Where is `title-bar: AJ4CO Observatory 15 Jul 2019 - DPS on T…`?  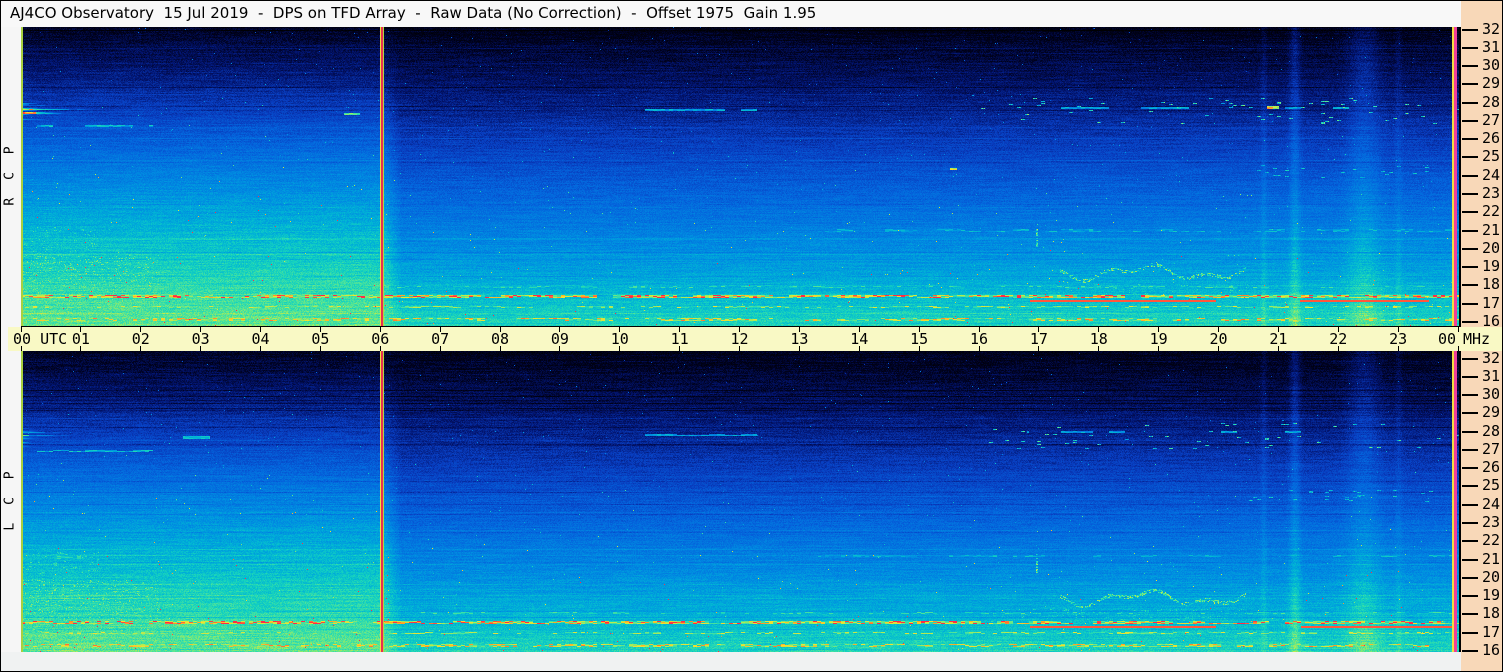 title-bar: AJ4CO Observatory 15 Jul 2019 - DPS on T… is located at coordinates (731, 14).